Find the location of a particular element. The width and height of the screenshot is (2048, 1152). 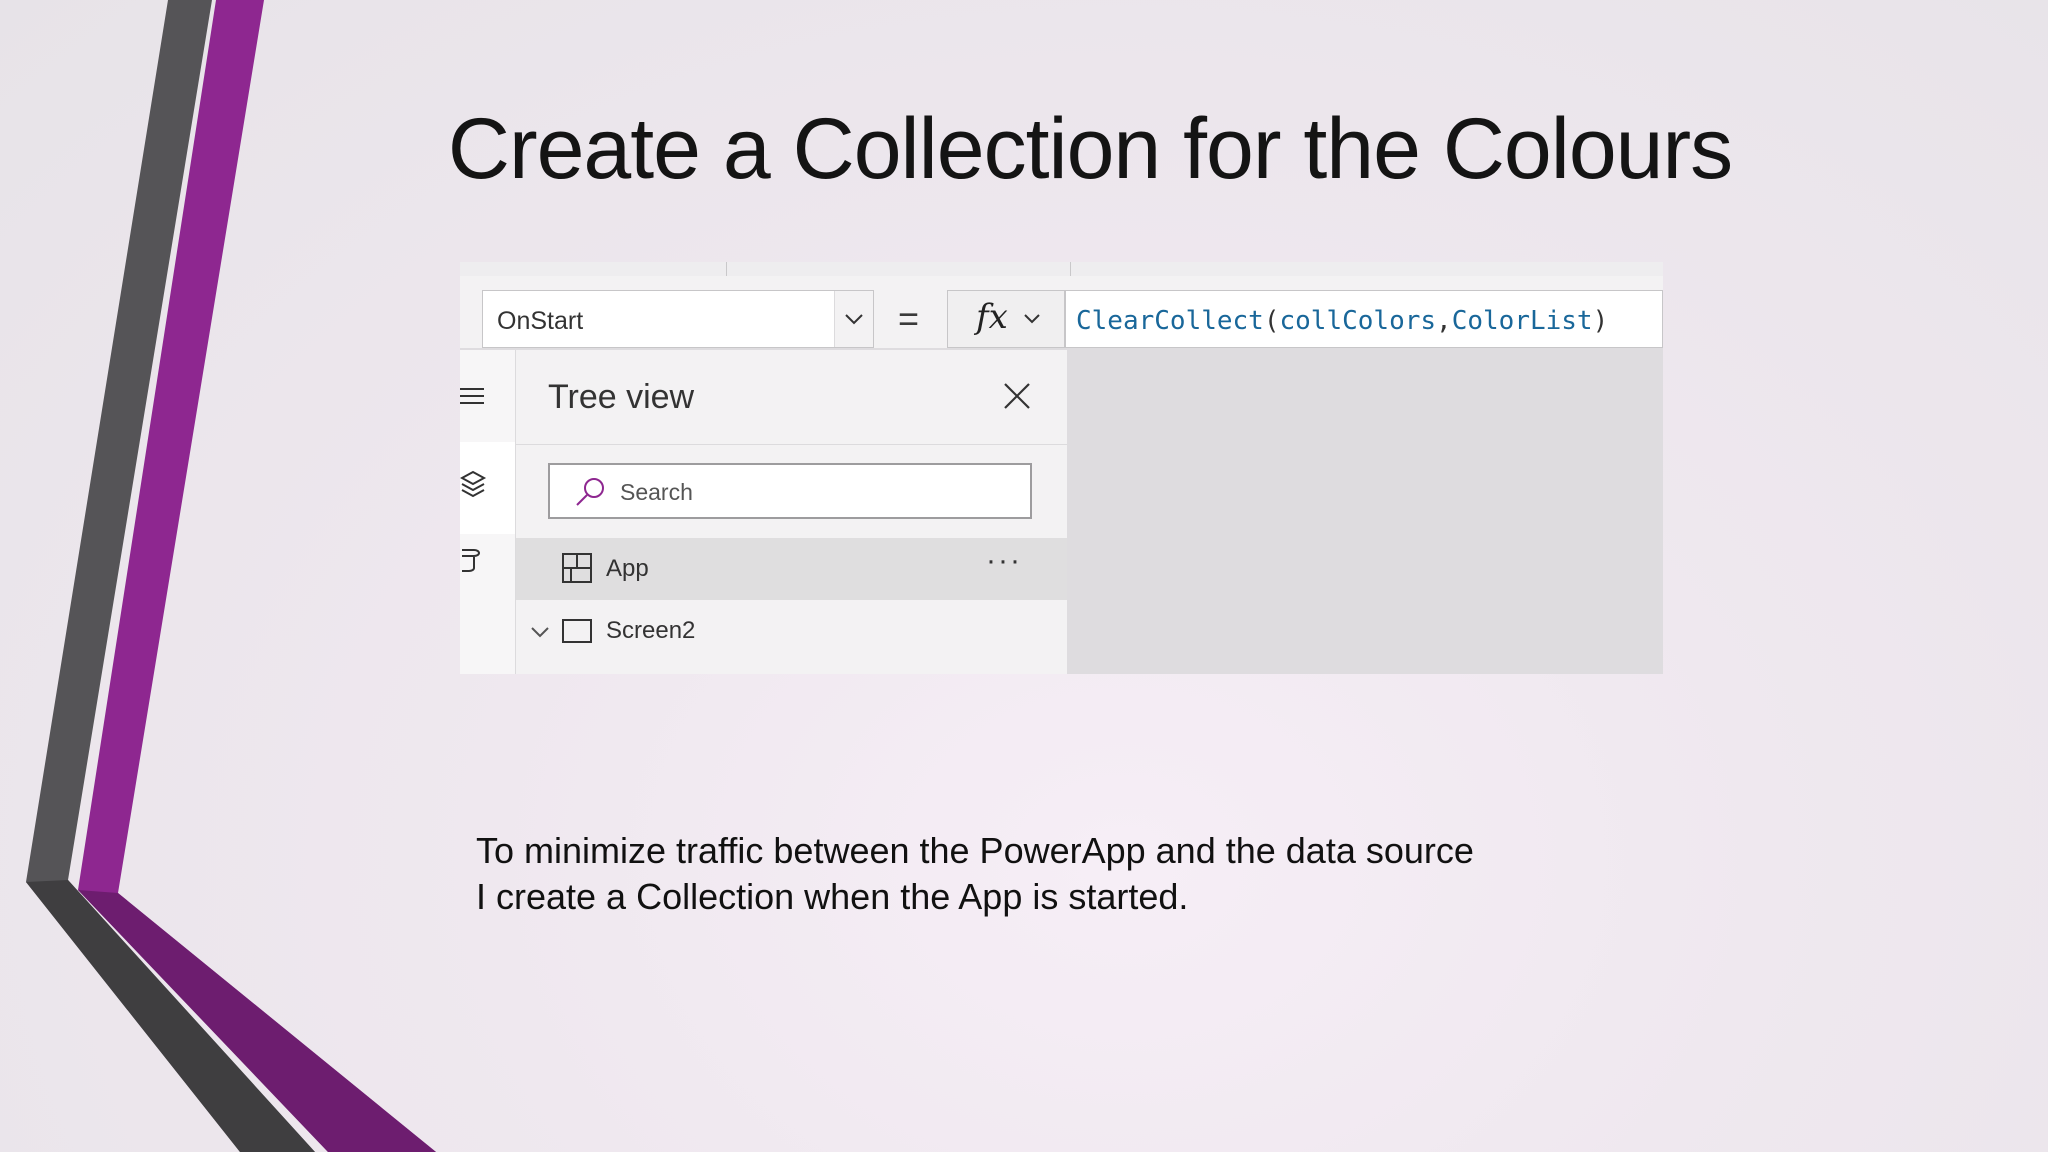

hamburger-icon is located at coordinates (480, 396).